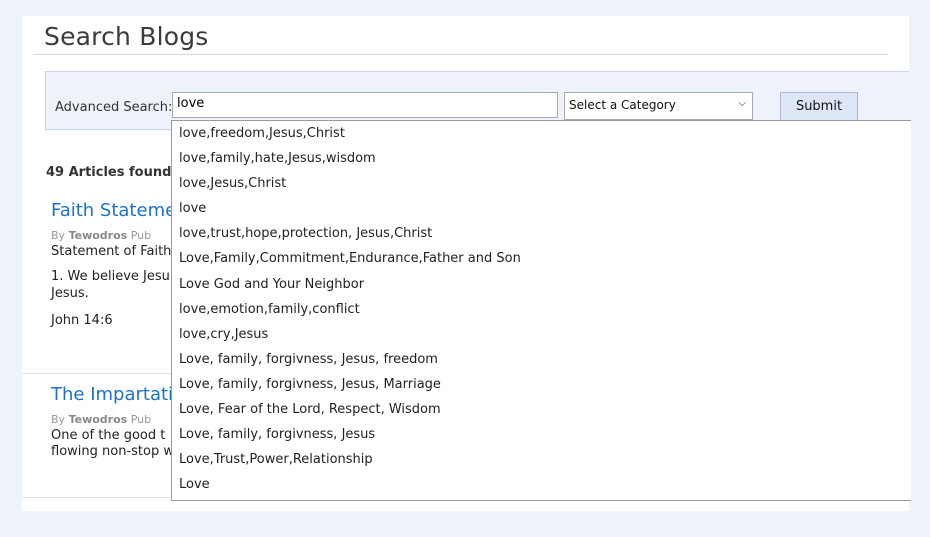  What do you see at coordinates (541, 284) in the screenshot?
I see `autocomplete-suggestion: Love God and Your Neighbor` at bounding box center [541, 284].